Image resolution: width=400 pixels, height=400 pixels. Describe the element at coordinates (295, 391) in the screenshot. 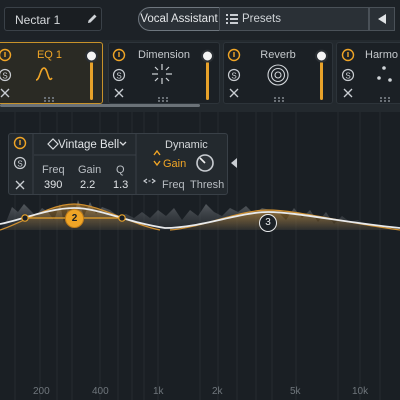

I see `freq-label: 5k` at that location.